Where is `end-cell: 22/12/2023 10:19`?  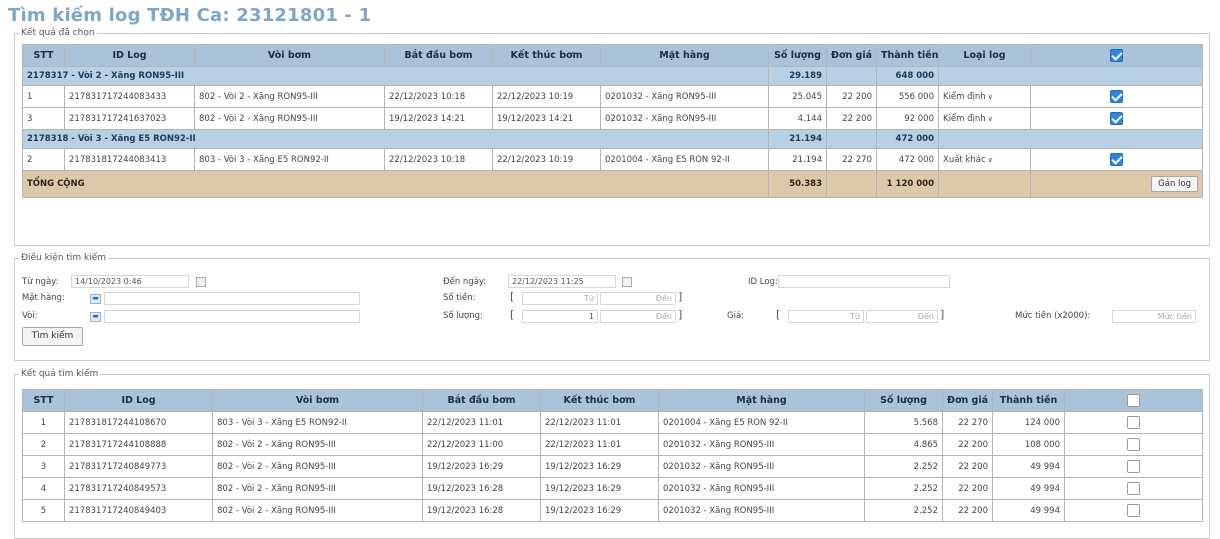
end-cell: 22/12/2023 10:19 is located at coordinates (546, 96).